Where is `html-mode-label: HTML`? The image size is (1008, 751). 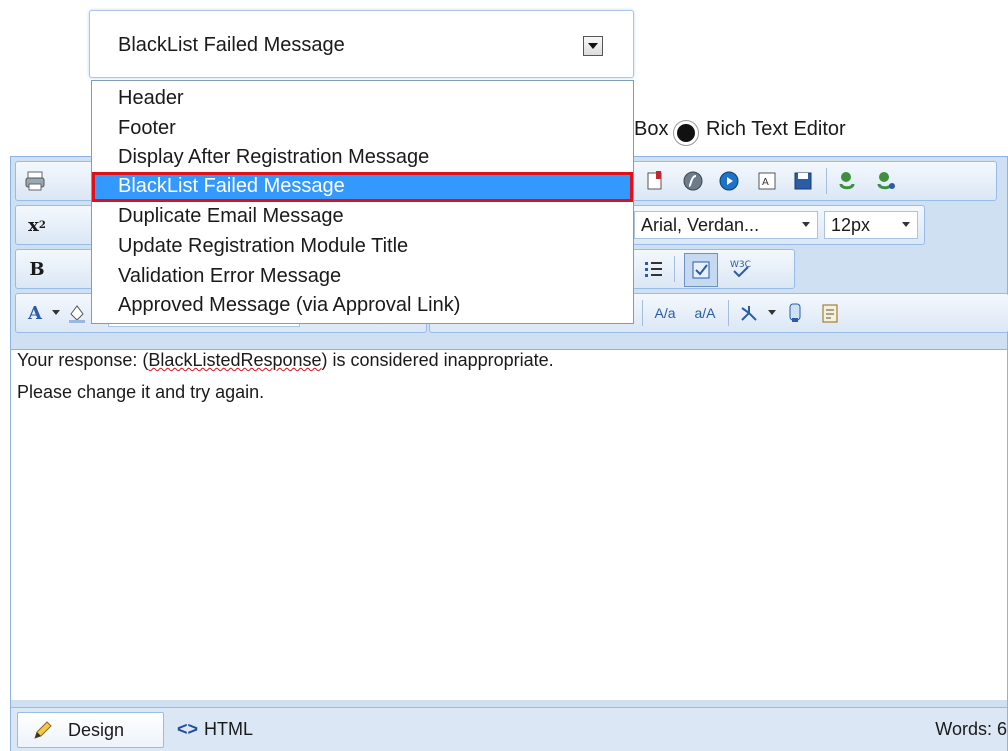
html-mode-label: HTML is located at coordinates (229, 729).